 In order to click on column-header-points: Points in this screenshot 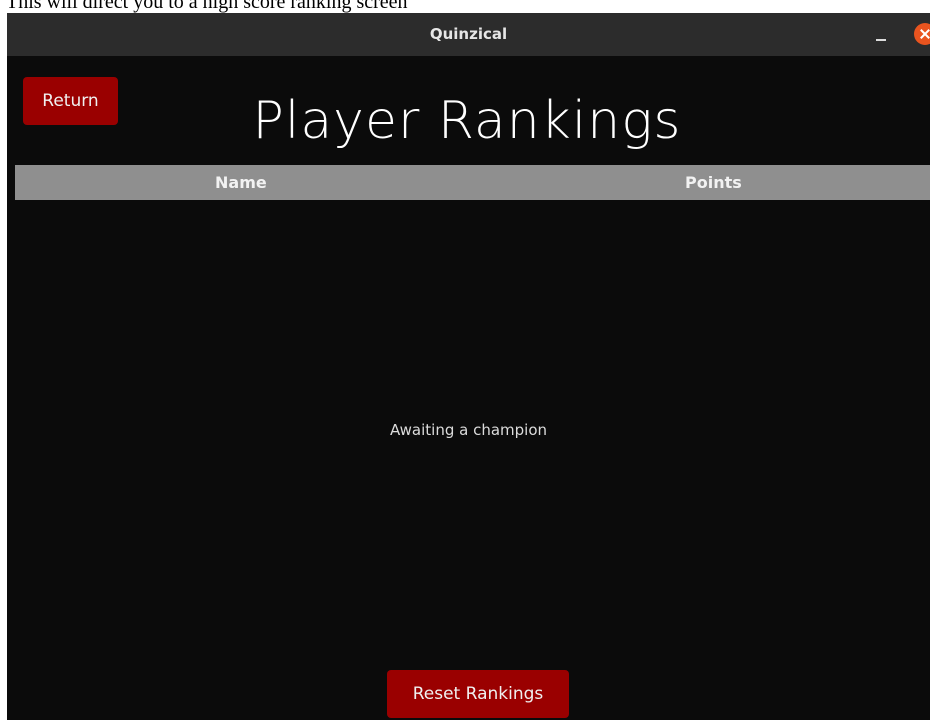, I will do `click(730, 182)`.